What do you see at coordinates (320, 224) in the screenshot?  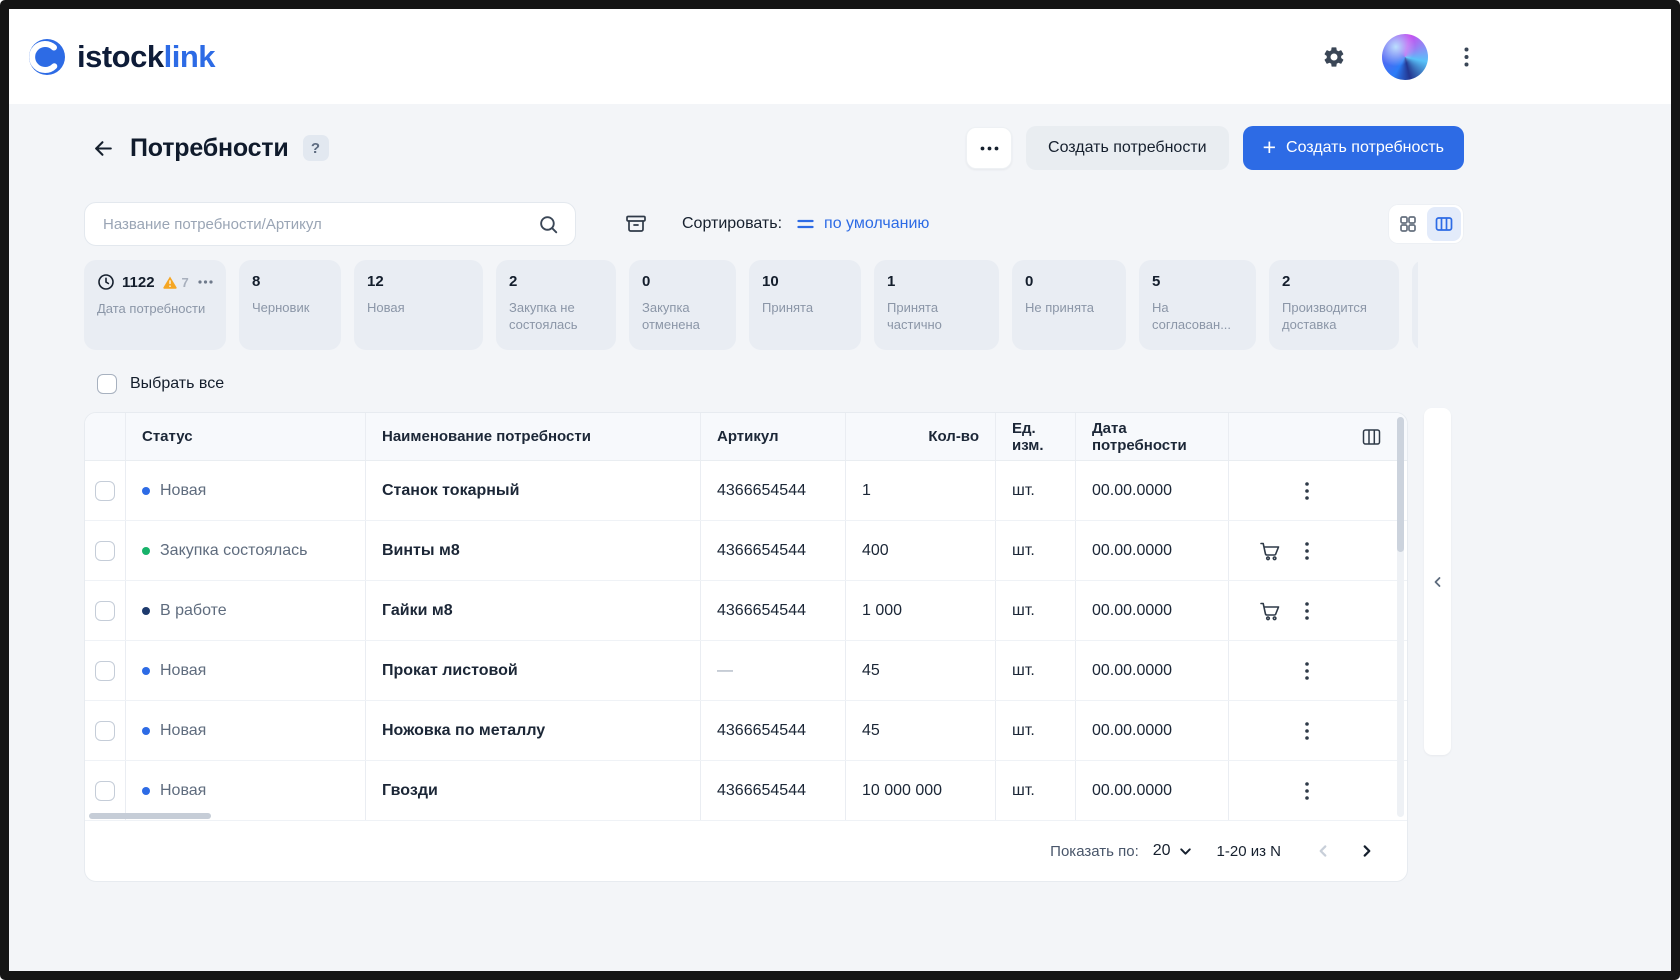 I see `search-input` at bounding box center [320, 224].